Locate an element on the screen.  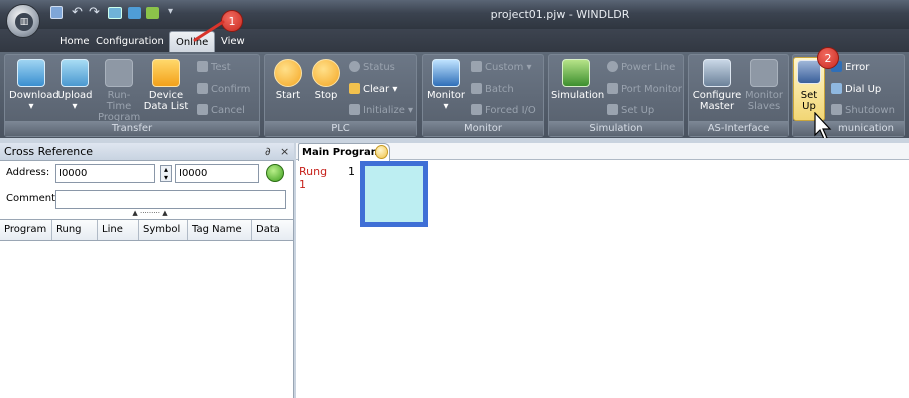
runtime-program-icon is located at coordinates (119, 73).